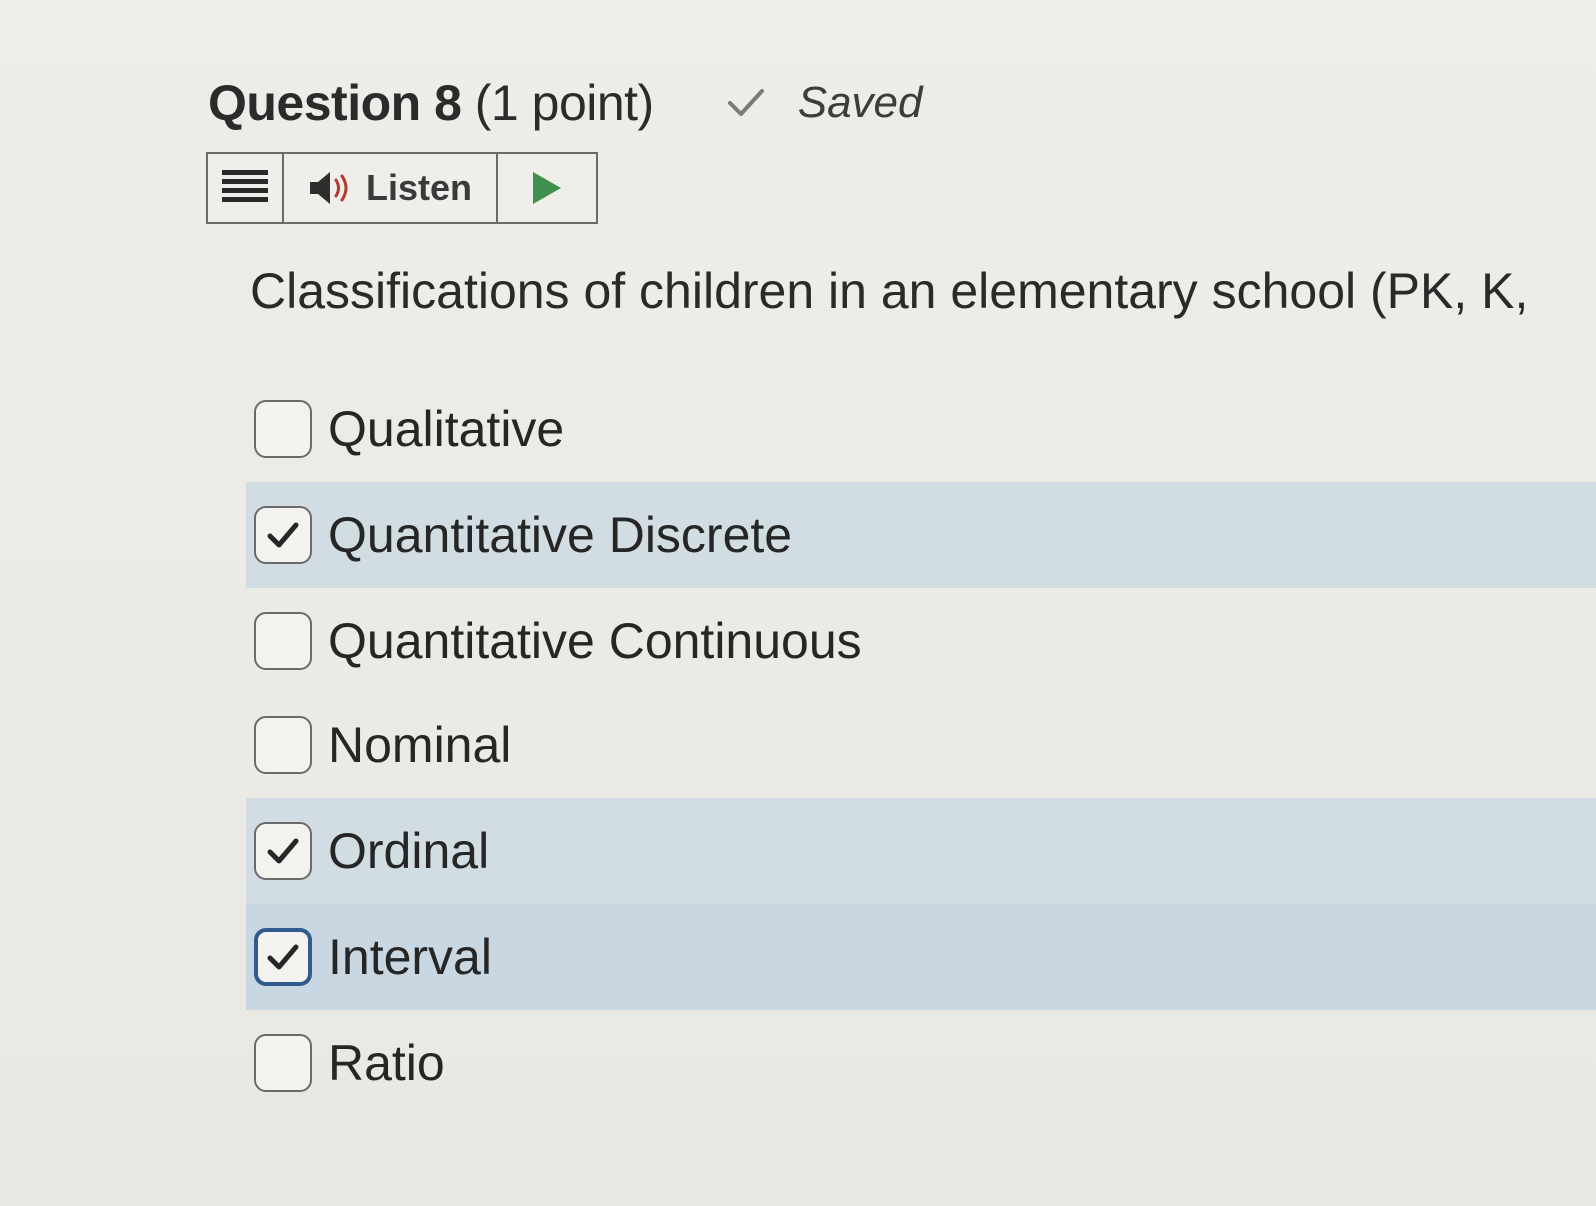 Image resolution: width=1596 pixels, height=1206 pixels. What do you see at coordinates (335, 103) in the screenshot?
I see `question-number: Question 8` at bounding box center [335, 103].